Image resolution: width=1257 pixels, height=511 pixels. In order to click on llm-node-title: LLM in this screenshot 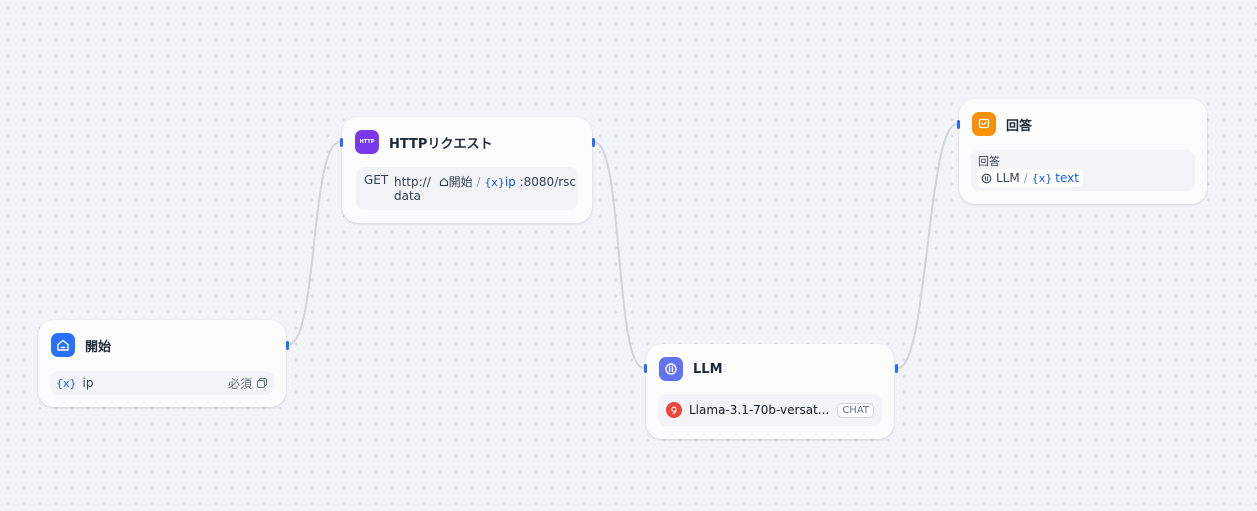, I will do `click(708, 369)`.